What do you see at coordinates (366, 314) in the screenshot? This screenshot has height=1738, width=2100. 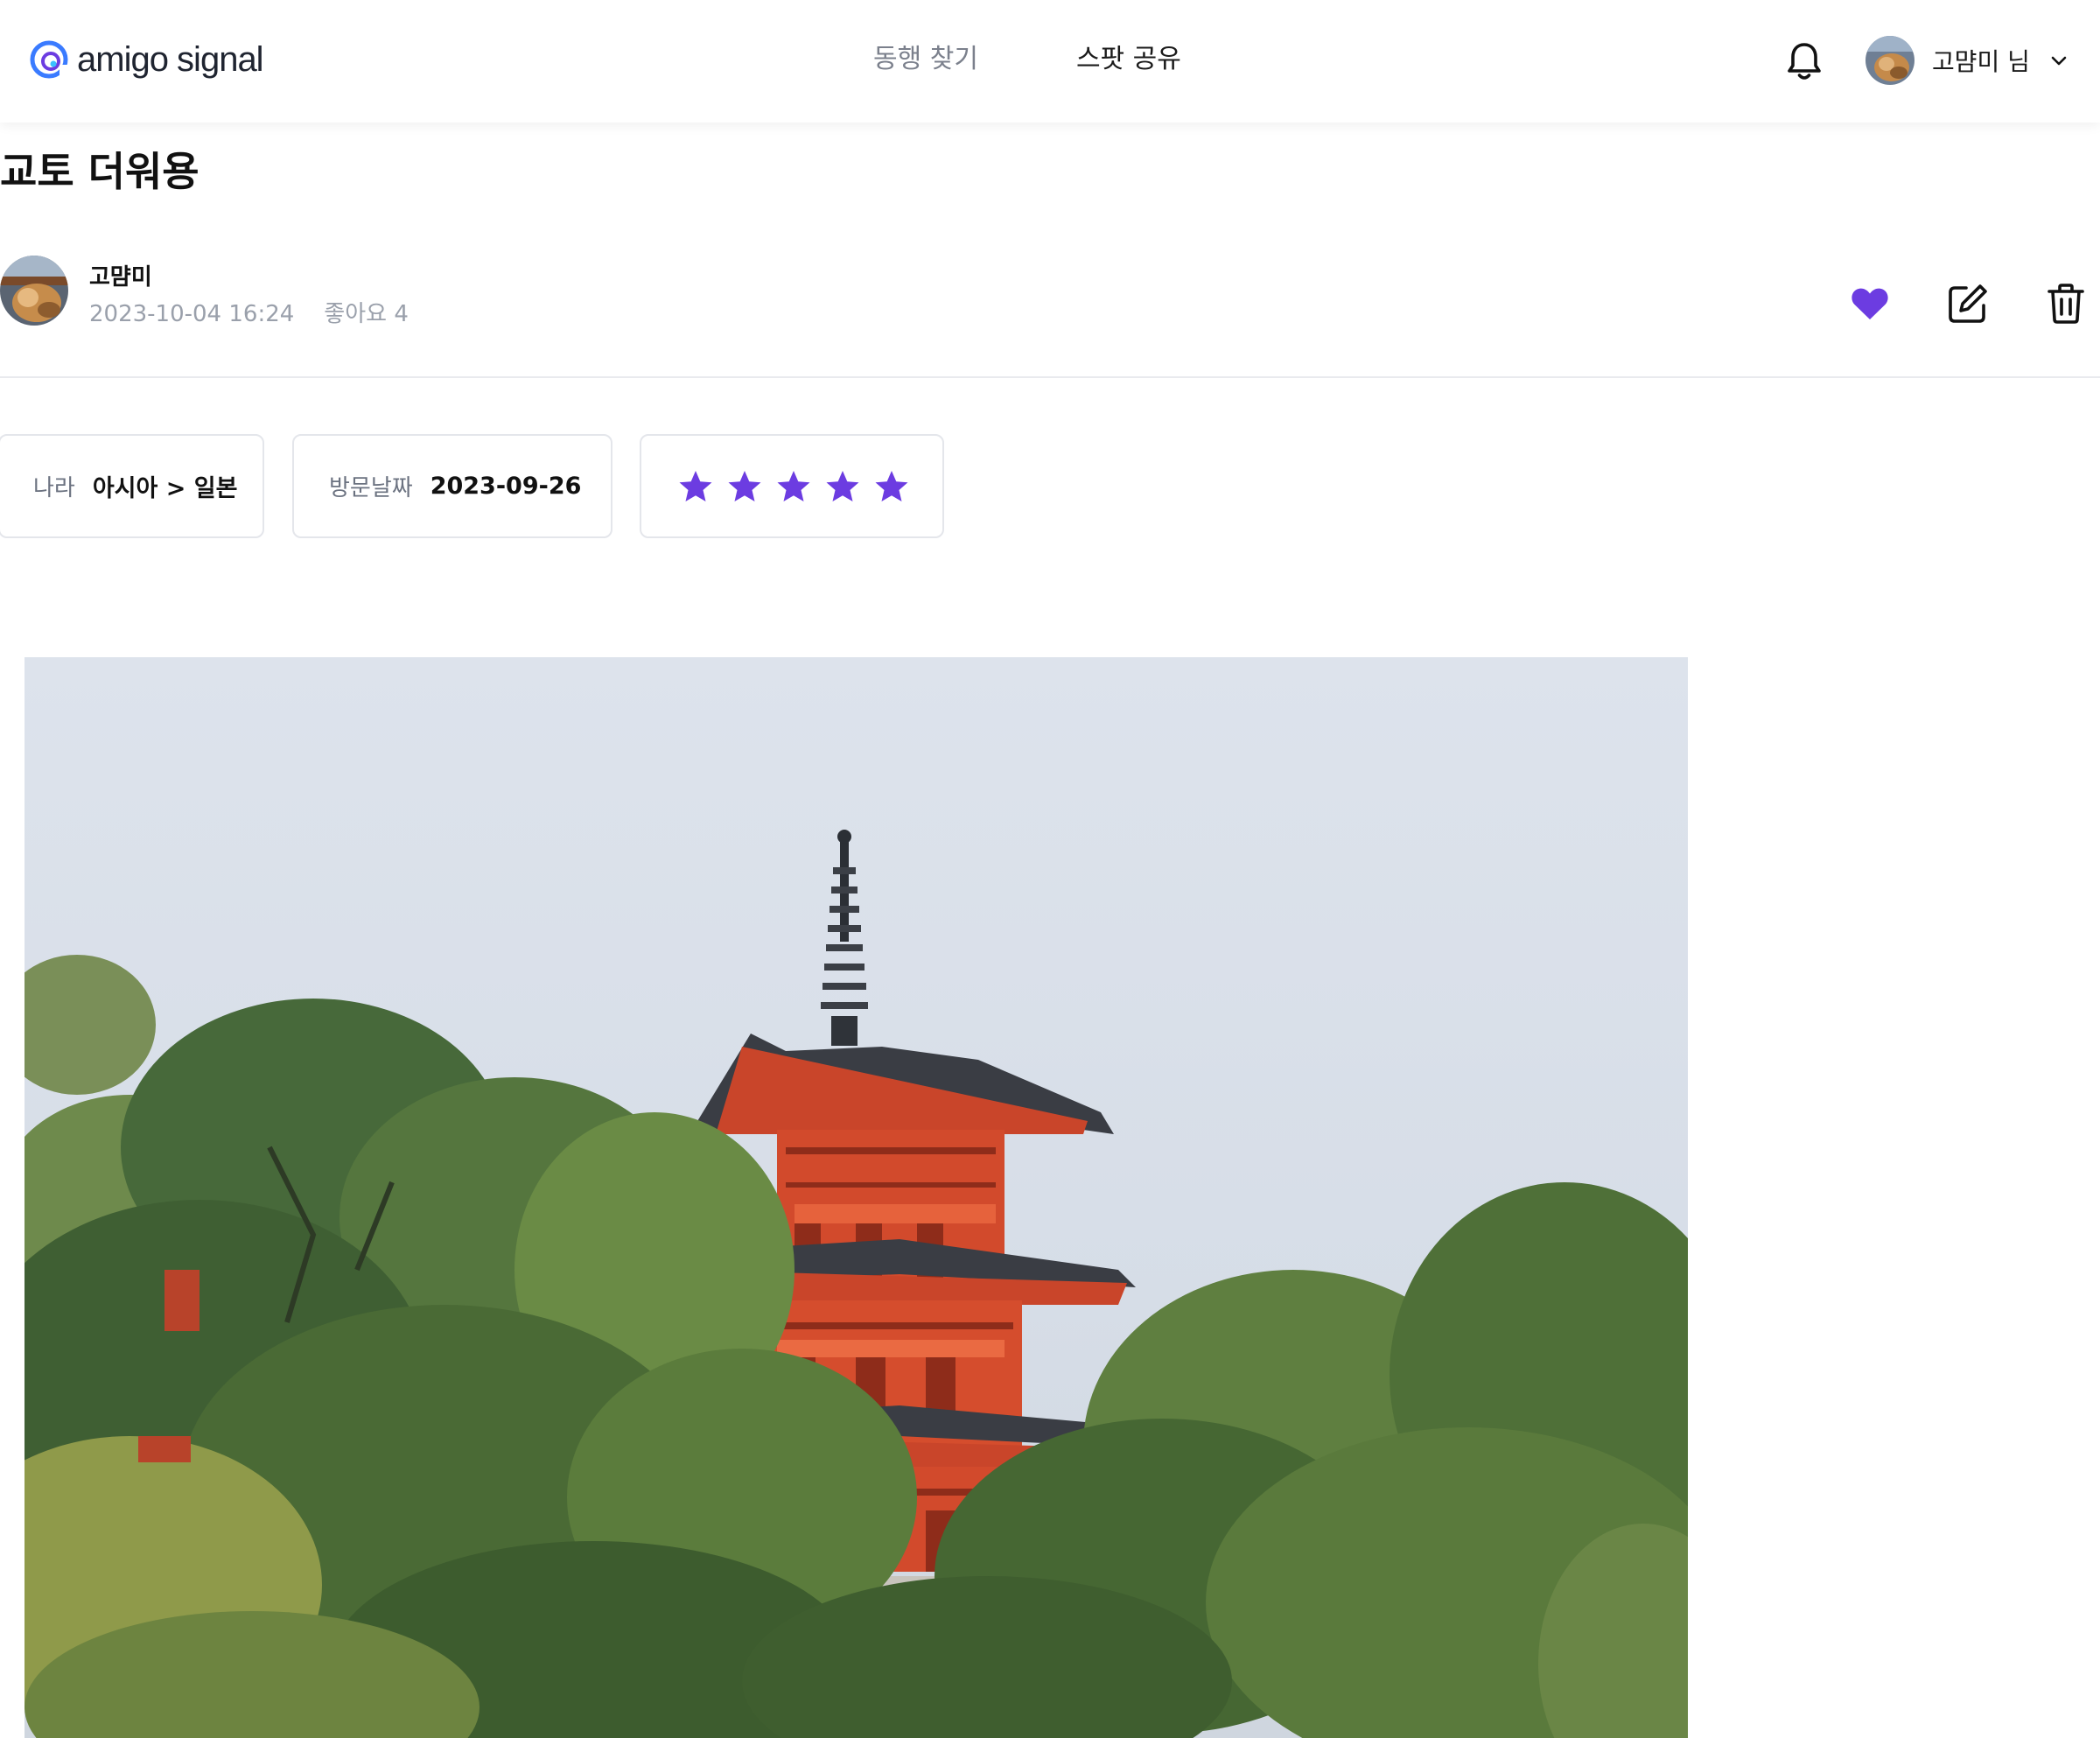 I see `like-count: 좋아요 4` at bounding box center [366, 314].